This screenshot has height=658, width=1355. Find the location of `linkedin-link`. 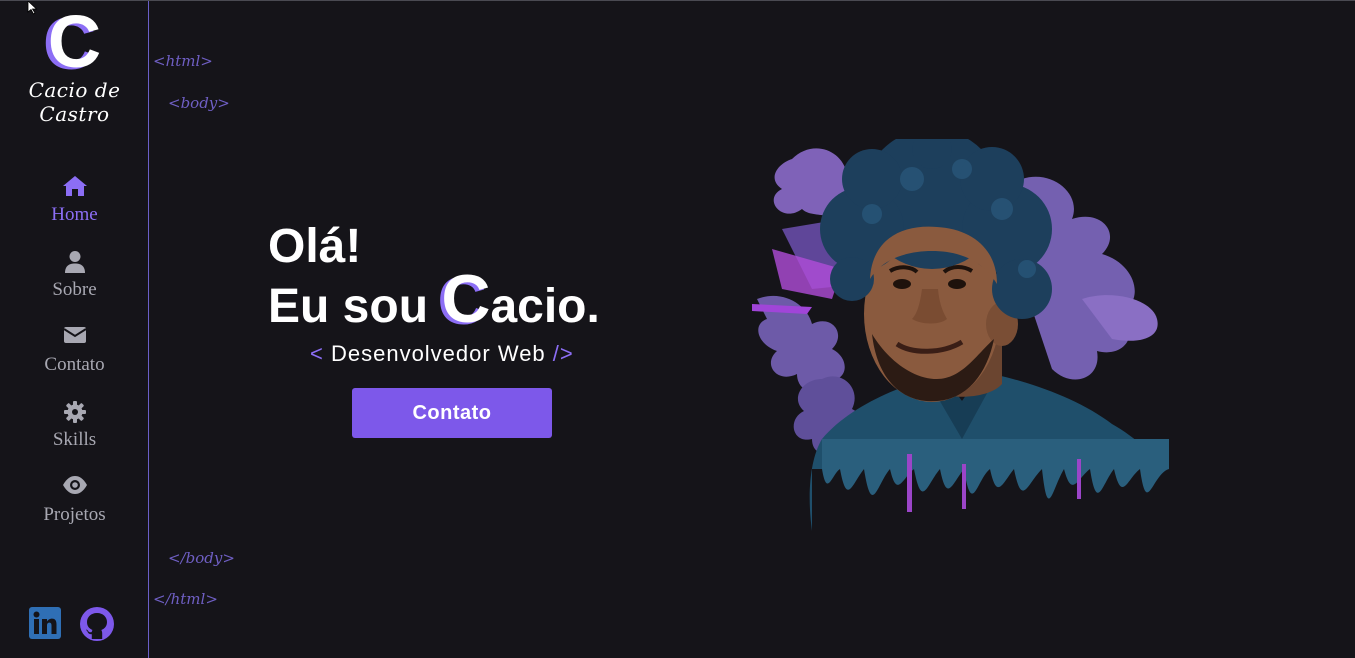

linkedin-link is located at coordinates (45, 625).